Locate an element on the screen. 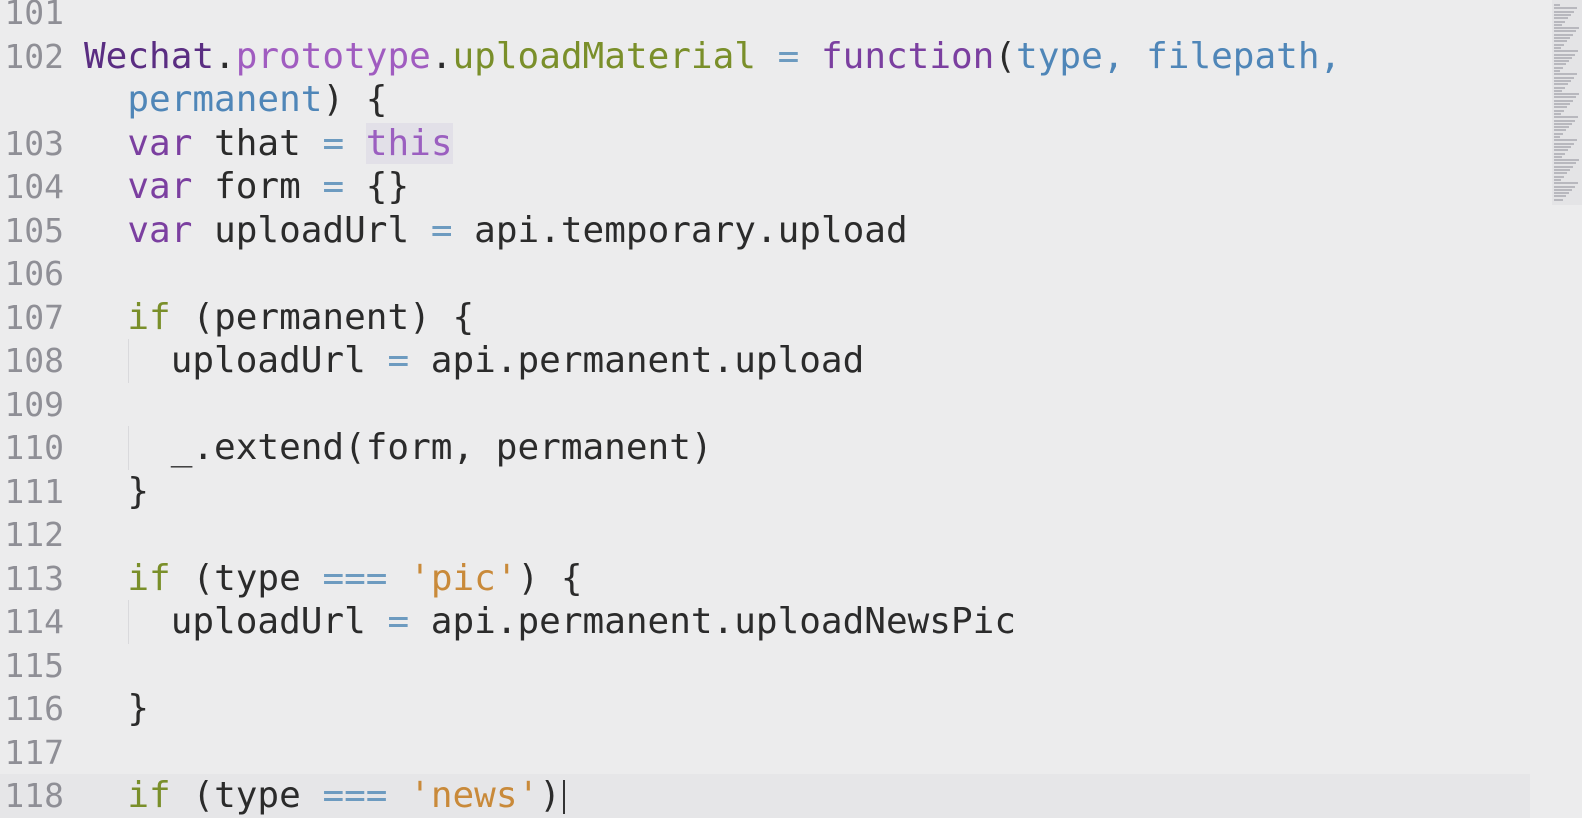 The image size is (1582, 818). code-token: ) { is located at coordinates (355, 99).